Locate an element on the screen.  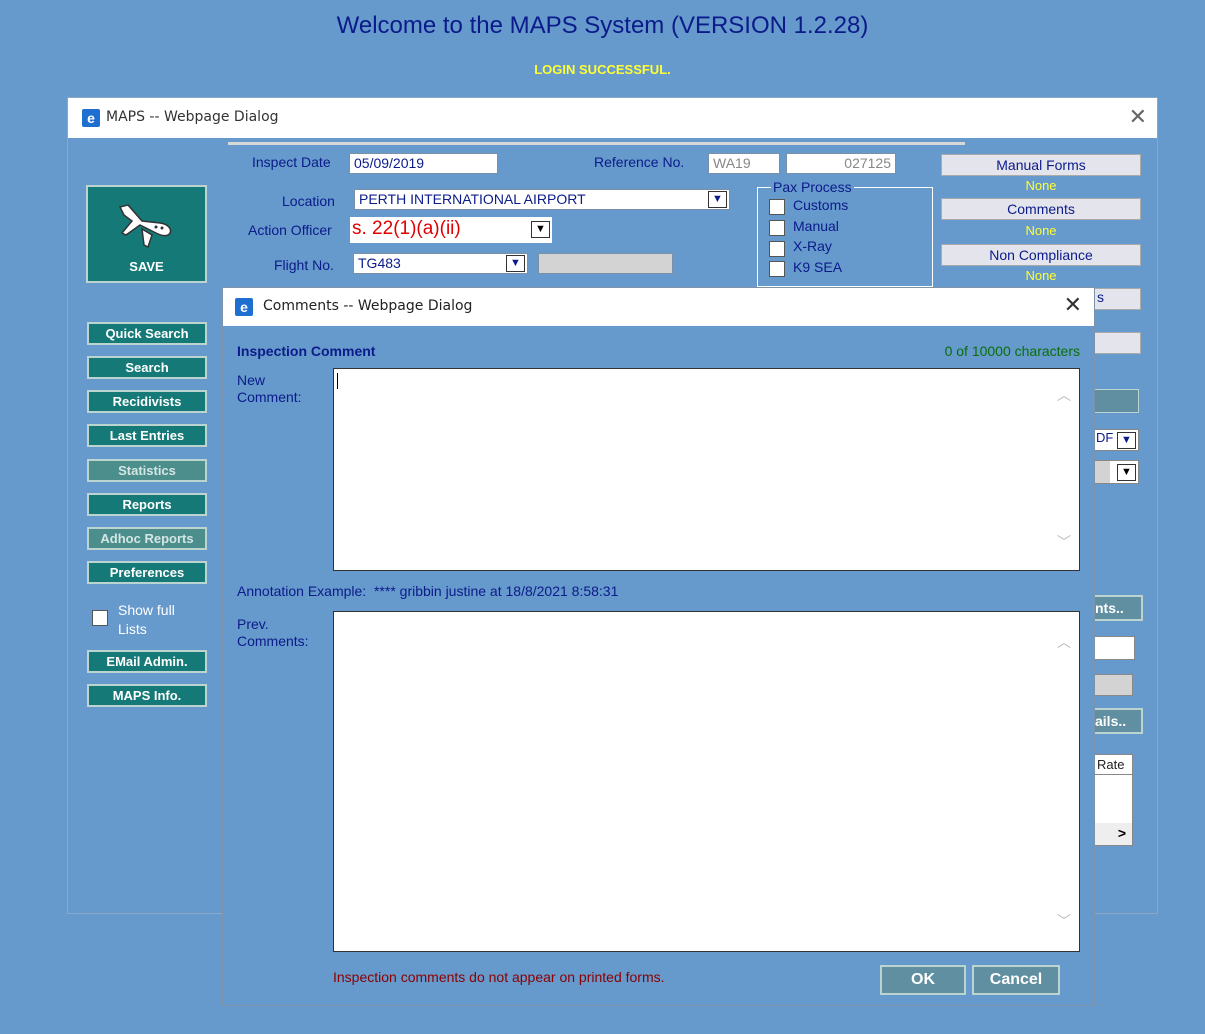
pax-process-legend: Pax Process is located at coordinates (812, 187).